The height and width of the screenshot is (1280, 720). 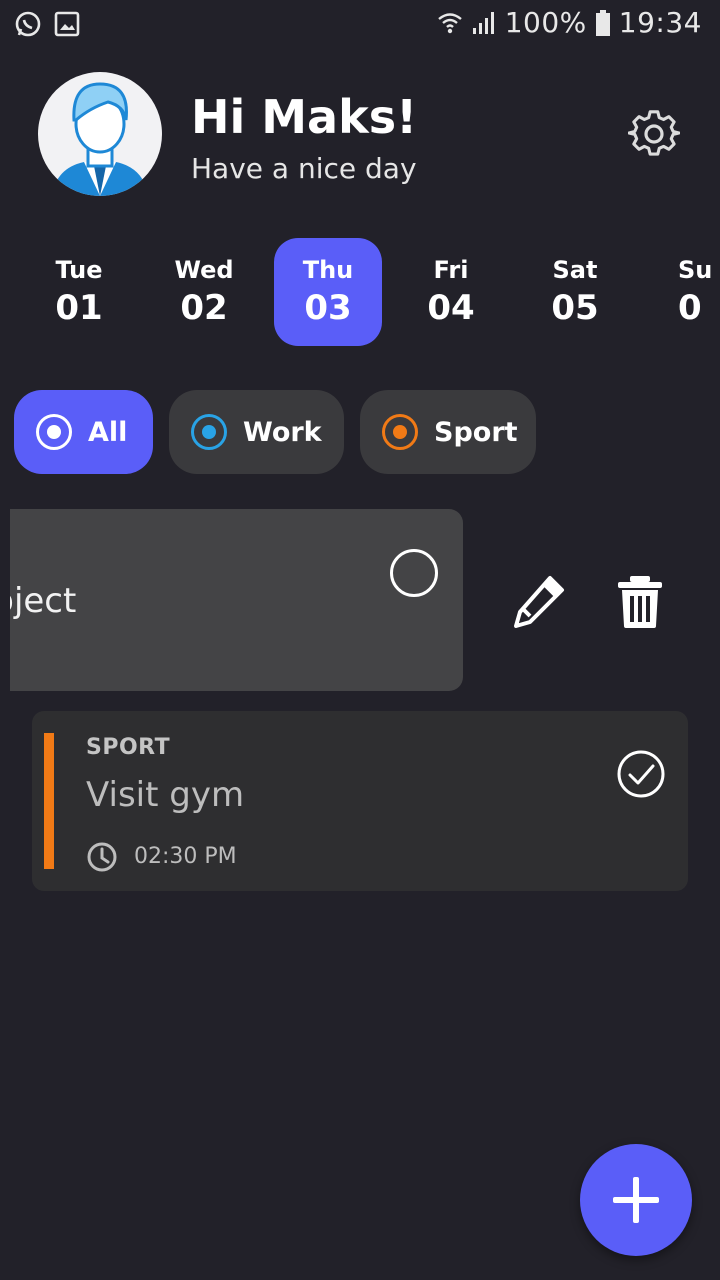 What do you see at coordinates (451, 270) in the screenshot?
I see `day-name: Fri` at bounding box center [451, 270].